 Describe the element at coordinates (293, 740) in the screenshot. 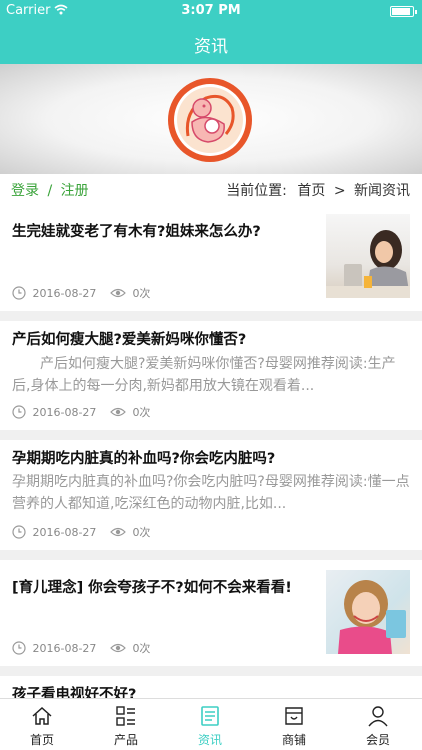

I see `tab-label: 商铺` at that location.